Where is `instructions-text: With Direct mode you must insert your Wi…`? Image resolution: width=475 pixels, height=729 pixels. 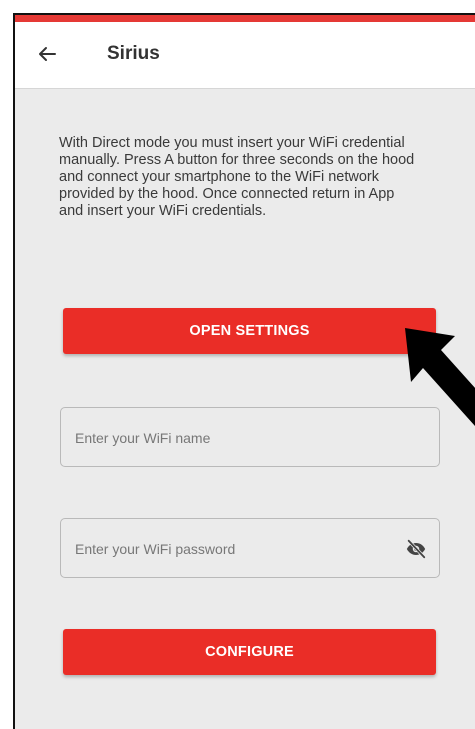 instructions-text: With Direct mode you must insert your Wi… is located at coordinates (237, 177).